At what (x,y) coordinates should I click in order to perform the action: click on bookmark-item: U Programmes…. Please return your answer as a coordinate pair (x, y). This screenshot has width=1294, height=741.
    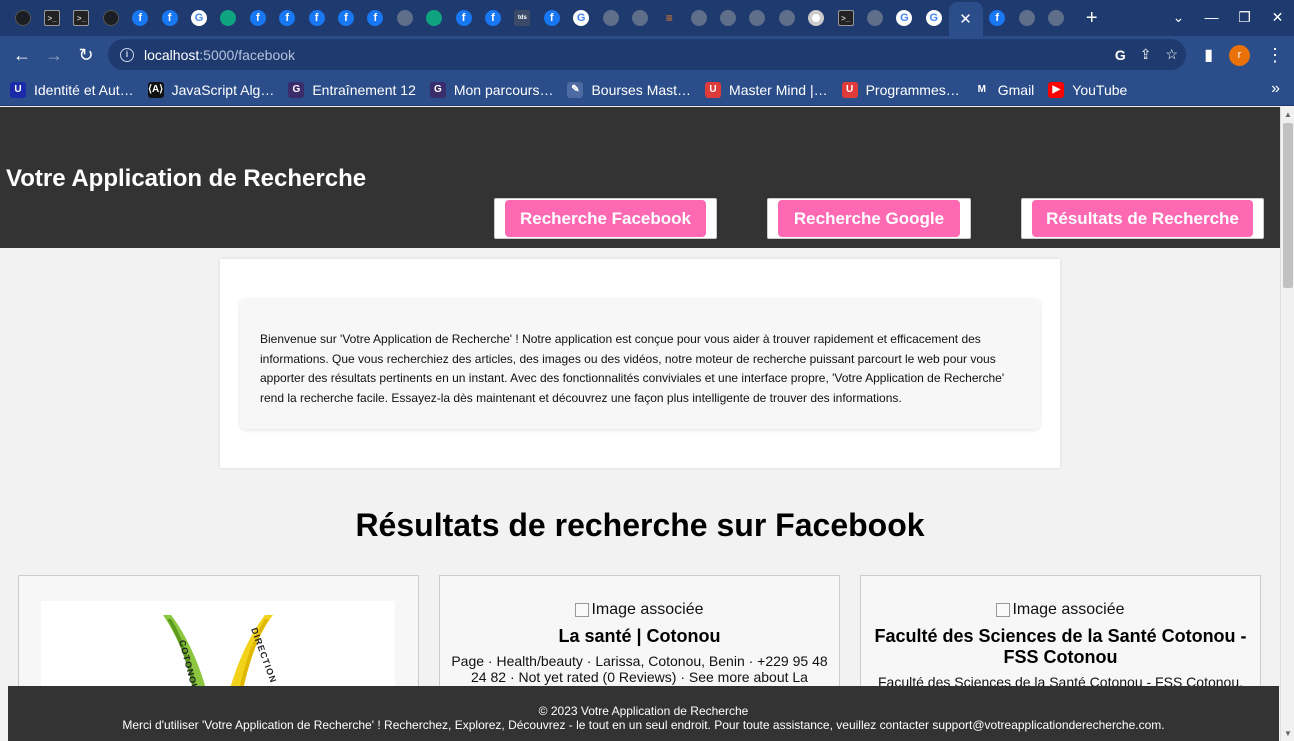
    Looking at the image, I should click on (900, 89).